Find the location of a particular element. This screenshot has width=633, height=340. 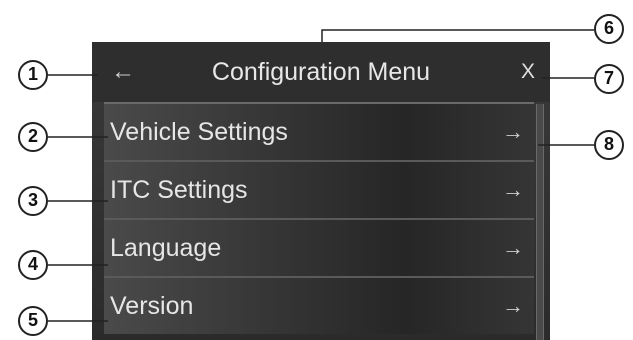

callout-3: 3 is located at coordinates (33, 201).